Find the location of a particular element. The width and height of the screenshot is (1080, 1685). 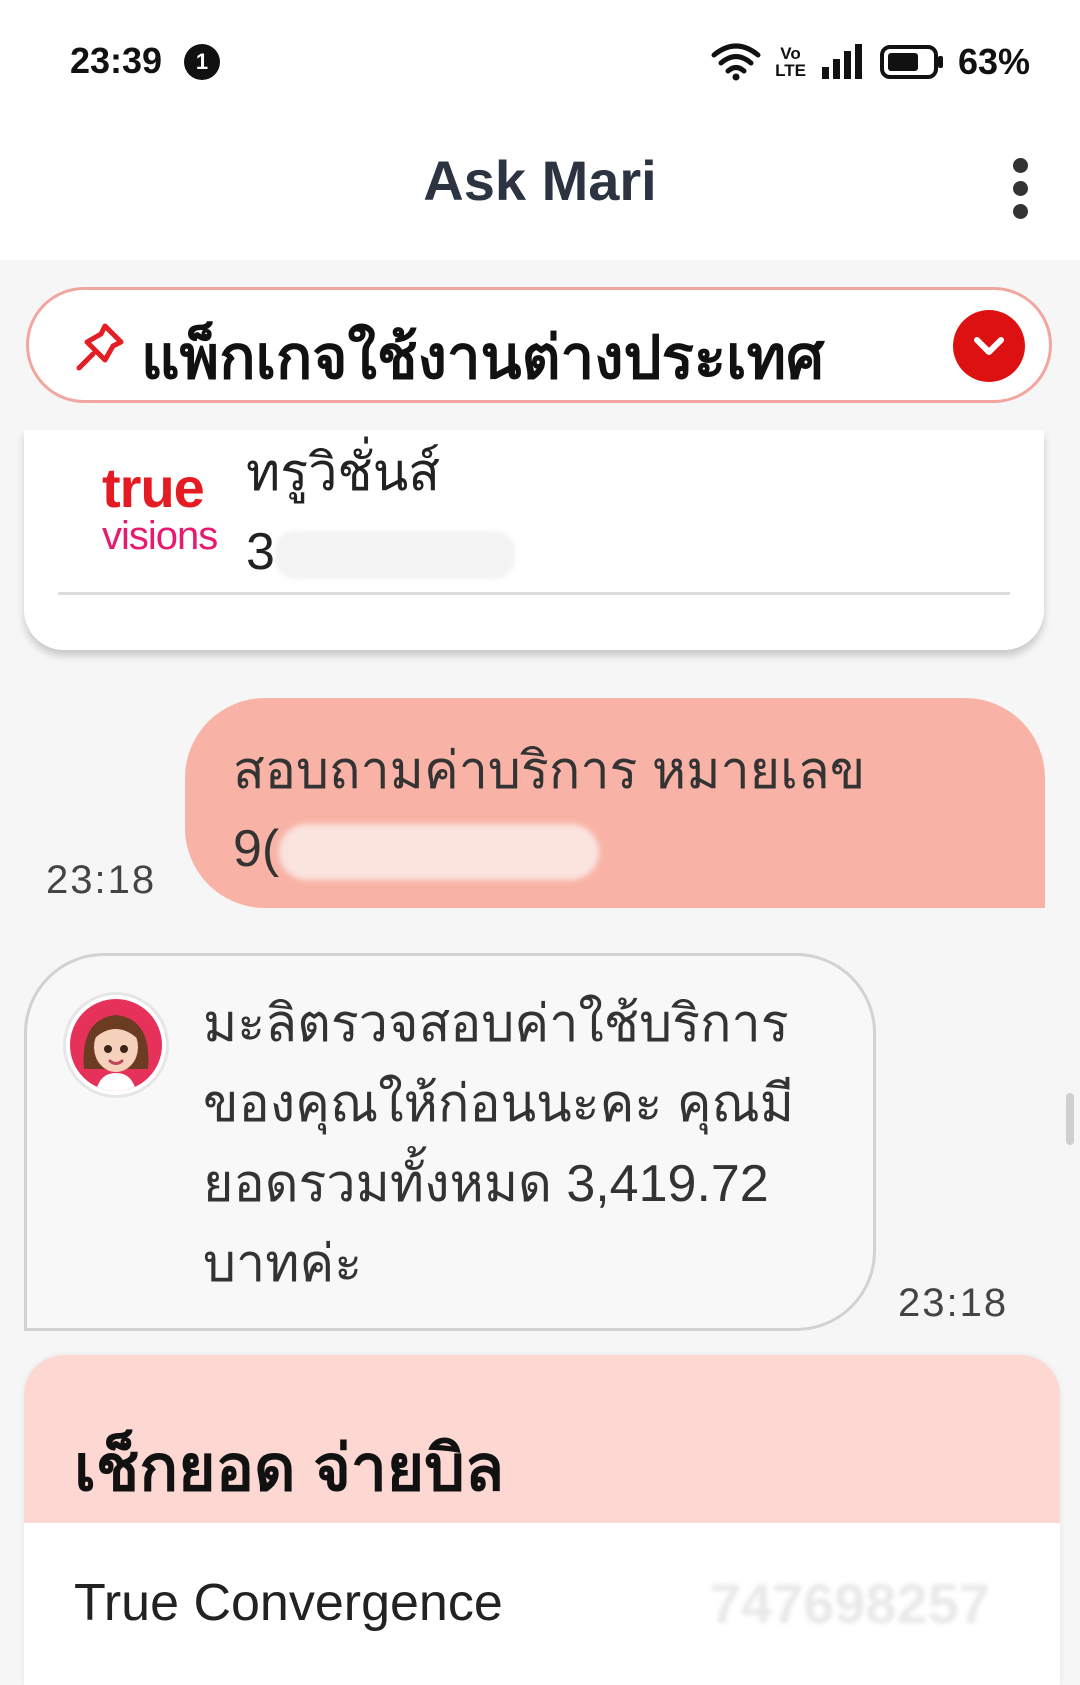

signal-icon is located at coordinates (841, 61).